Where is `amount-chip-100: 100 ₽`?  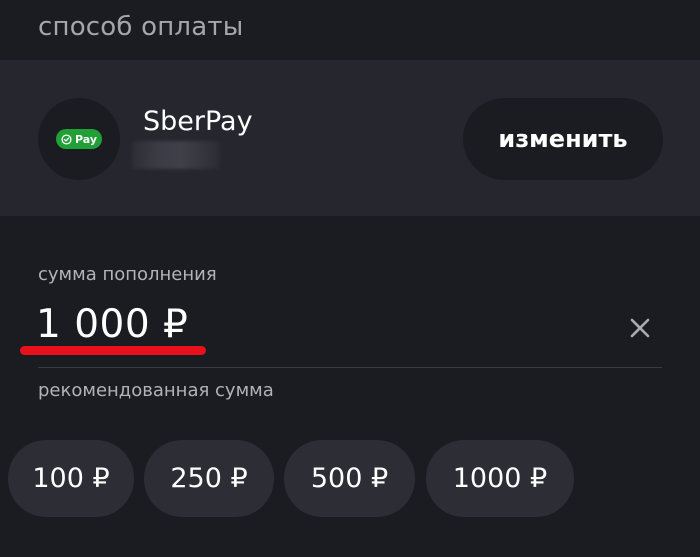 amount-chip-100: 100 ₽ is located at coordinates (71, 478).